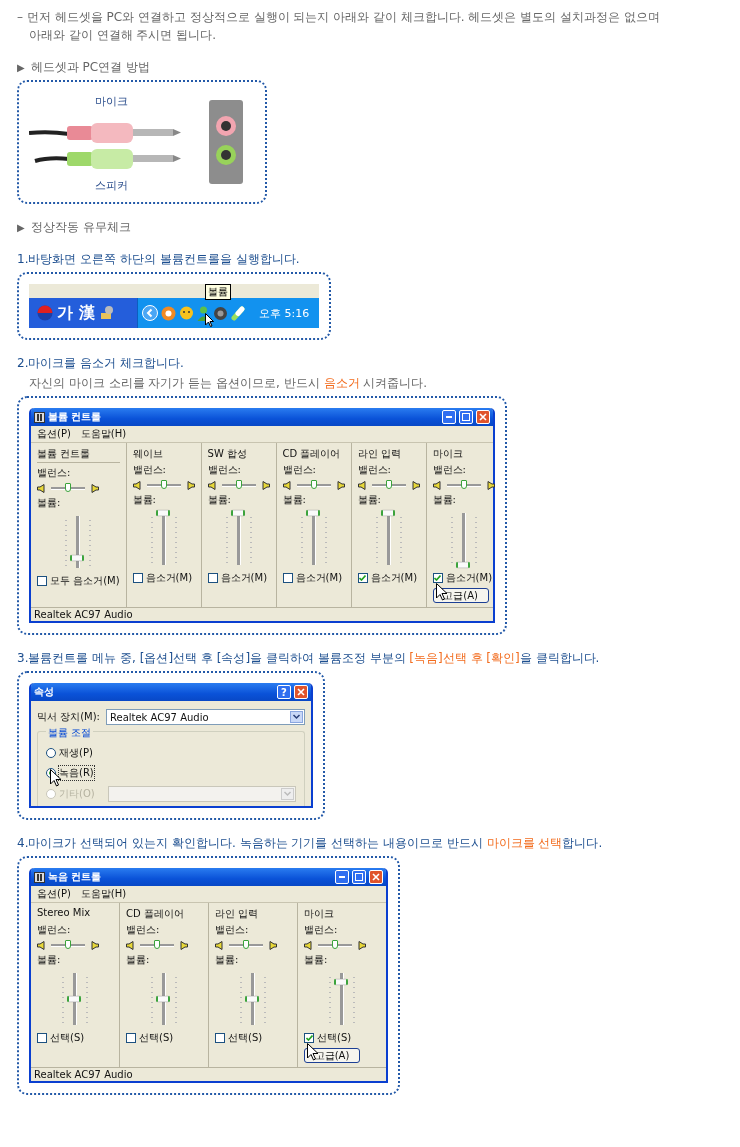 Image resolution: width=740 pixels, height=1147 pixels. What do you see at coordinates (238, 313) in the screenshot?
I see `pill-icon` at bounding box center [238, 313].